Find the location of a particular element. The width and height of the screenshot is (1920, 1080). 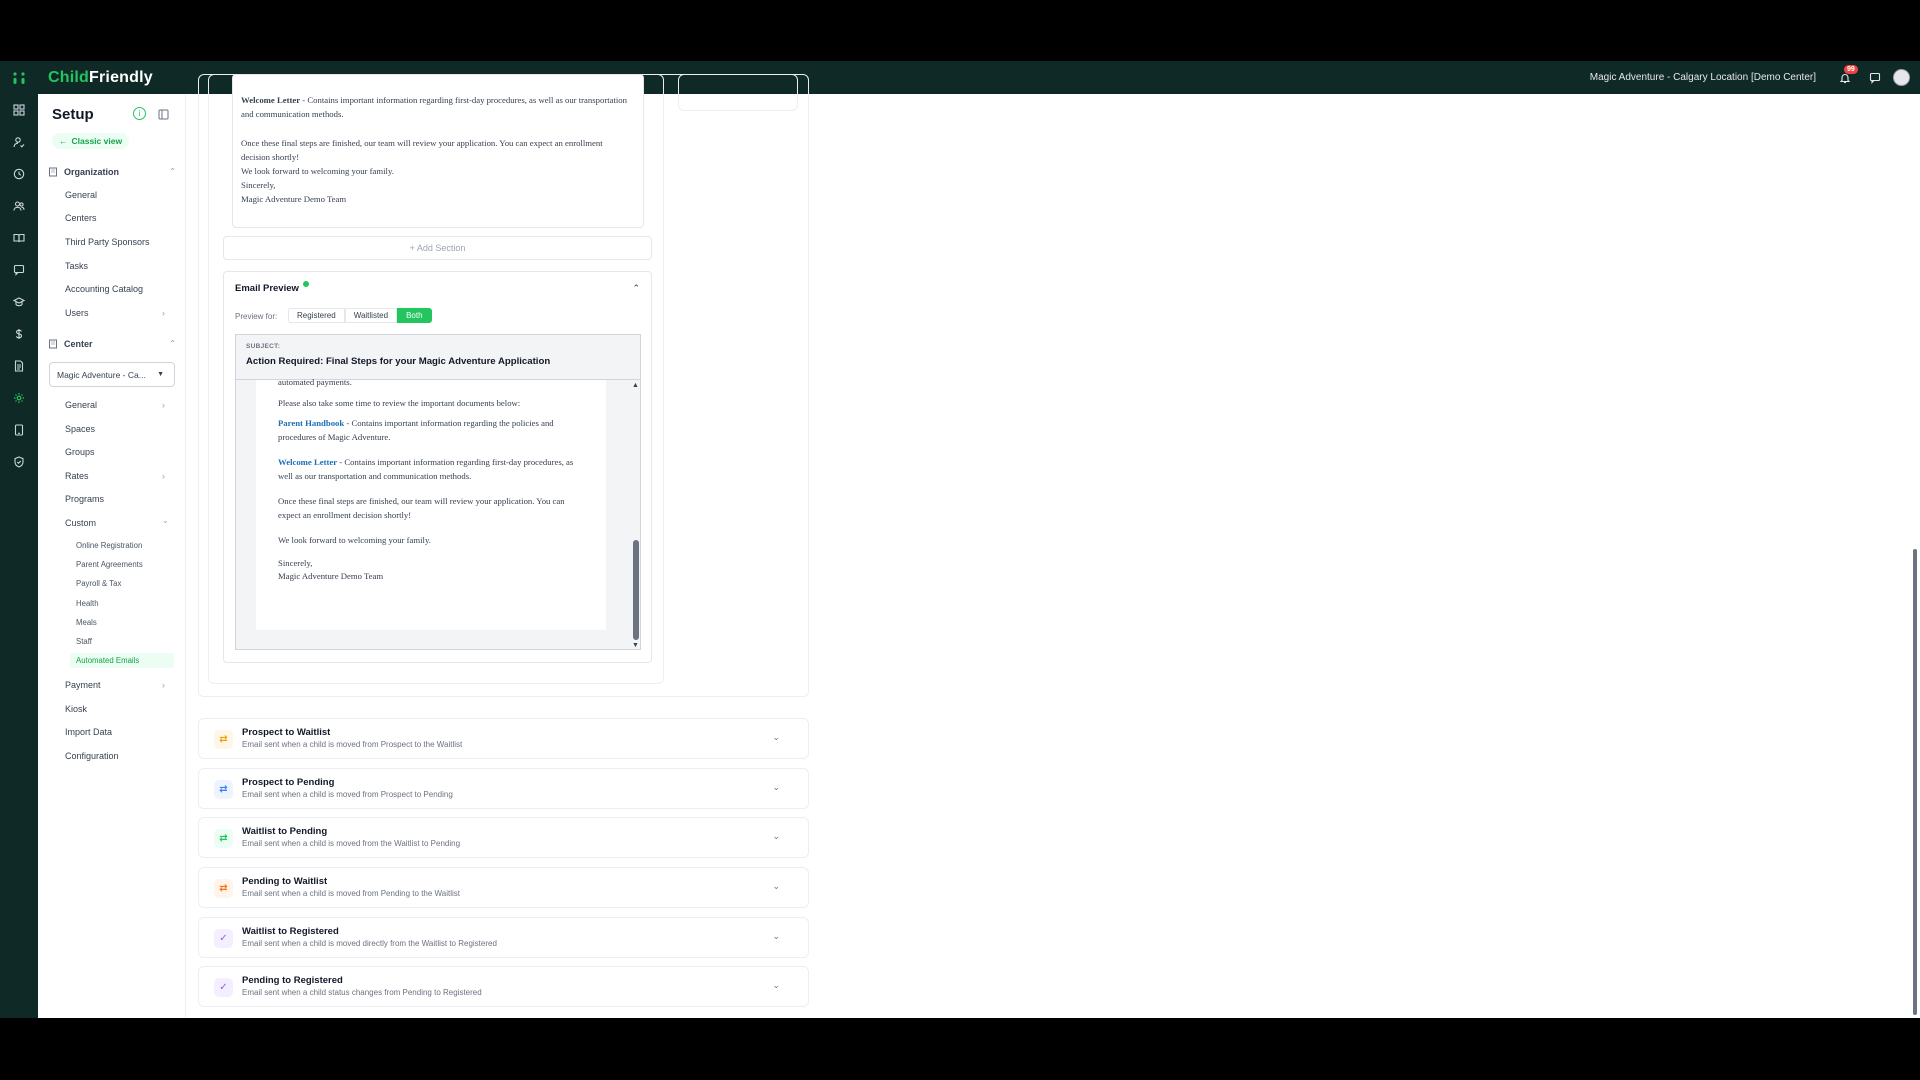

nav-import-data: Import Data is located at coordinates (88, 732).